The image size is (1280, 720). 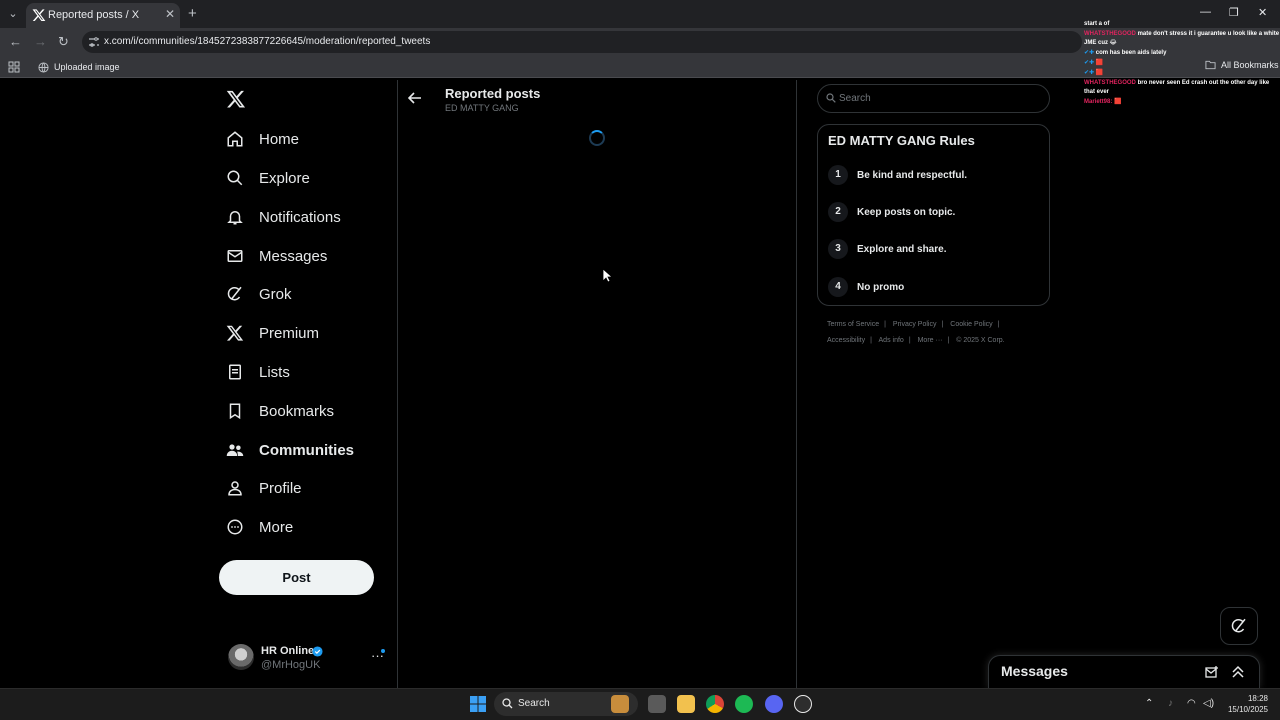 I want to click on account-switcher: HR Online @MrHogUK ···, so click(x=308, y=658).